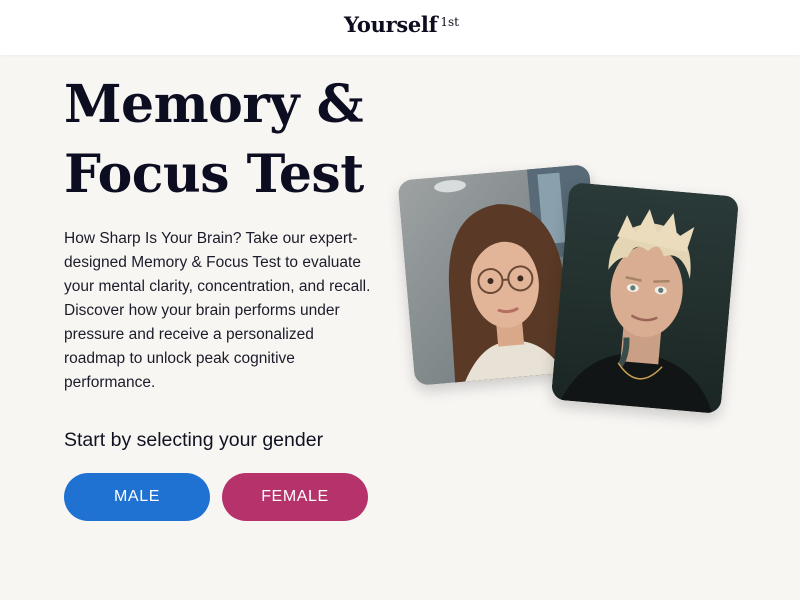 This screenshot has width=800, height=600. I want to click on logo-text: Yourself, so click(391, 24).